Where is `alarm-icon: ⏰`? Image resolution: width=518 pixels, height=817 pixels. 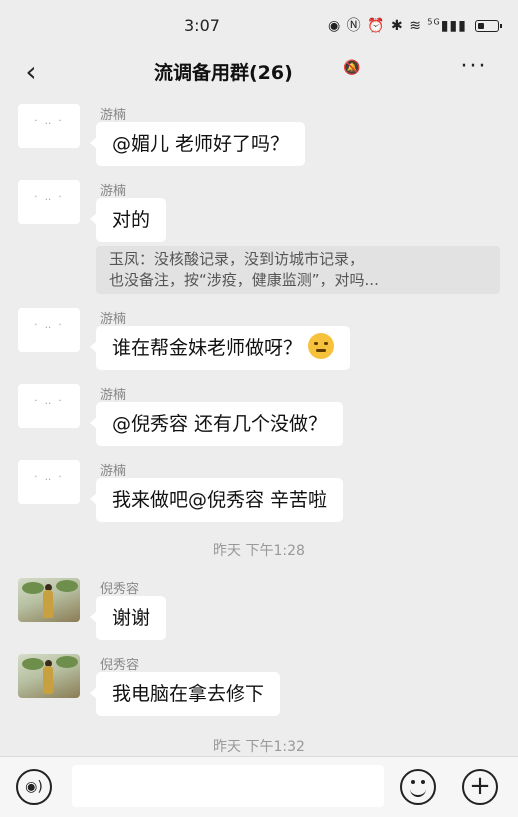
alarm-icon: ⏰ is located at coordinates (376, 26).